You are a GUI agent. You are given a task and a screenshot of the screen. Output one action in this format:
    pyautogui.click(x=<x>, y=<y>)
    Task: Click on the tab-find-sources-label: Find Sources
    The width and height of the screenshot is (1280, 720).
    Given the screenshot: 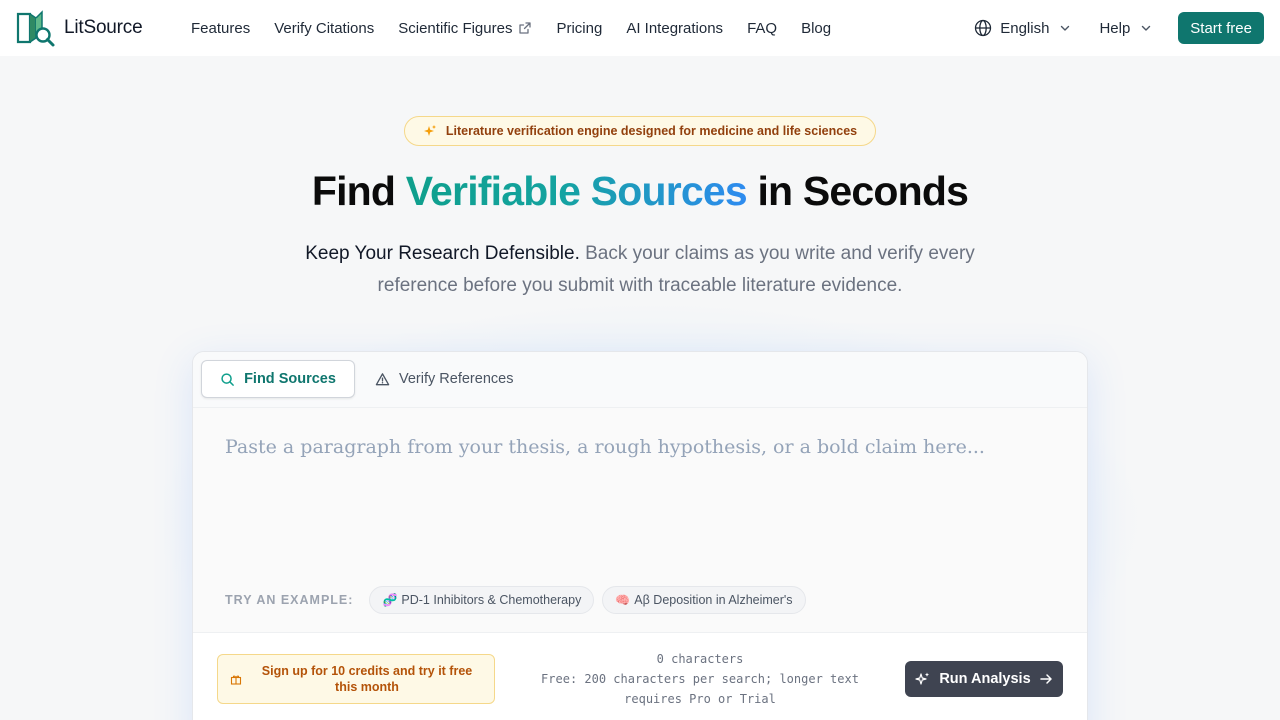 What is the action you would take?
    pyautogui.click(x=290, y=379)
    